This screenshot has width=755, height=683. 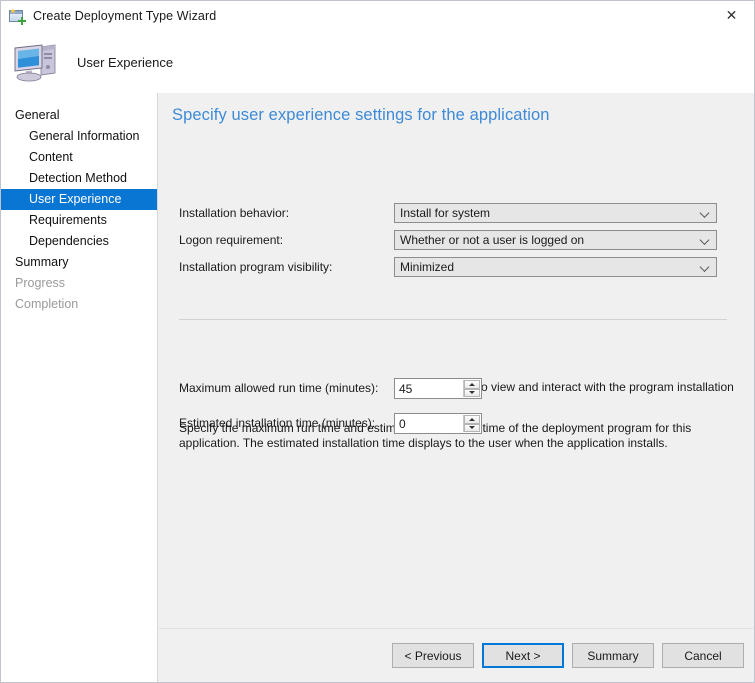 I want to click on estimated-install-time-stepper: 0, so click(x=438, y=423).